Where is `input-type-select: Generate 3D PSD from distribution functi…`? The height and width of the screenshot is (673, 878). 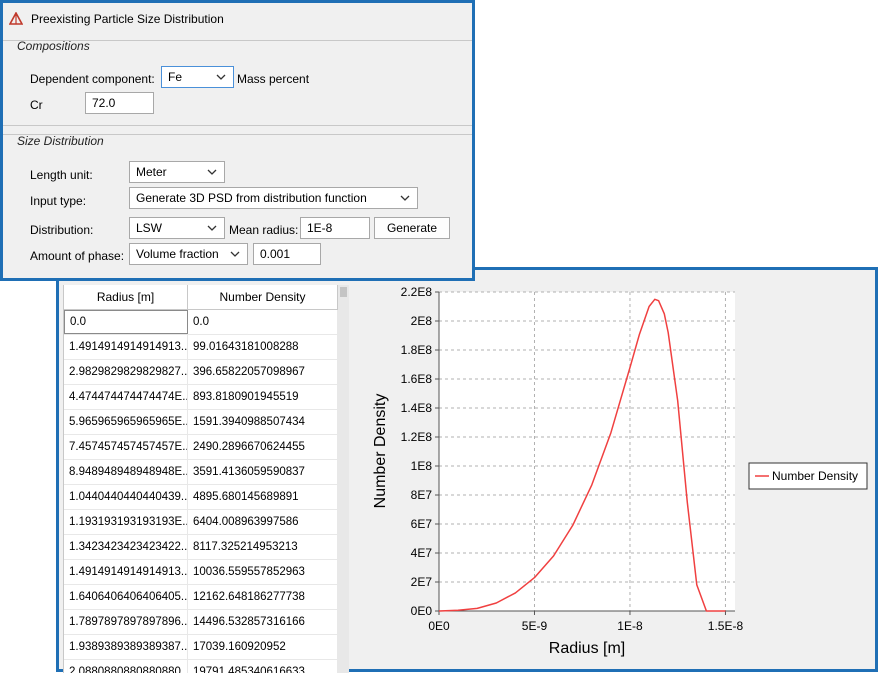
input-type-select: Generate 3D PSD from distribution functi… is located at coordinates (273, 198).